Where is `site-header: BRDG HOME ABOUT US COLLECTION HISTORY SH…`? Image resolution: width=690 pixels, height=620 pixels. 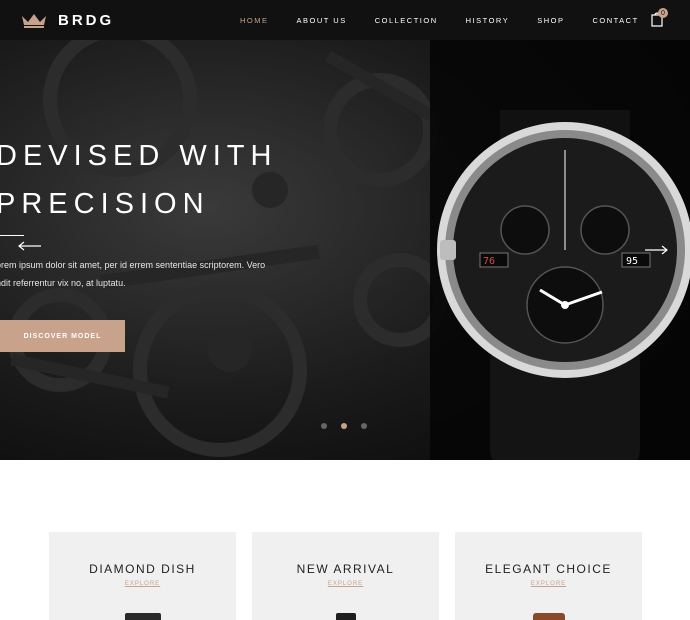 site-header: BRDG HOME ABOUT US COLLECTION HISTORY SH… is located at coordinates (345, 20).